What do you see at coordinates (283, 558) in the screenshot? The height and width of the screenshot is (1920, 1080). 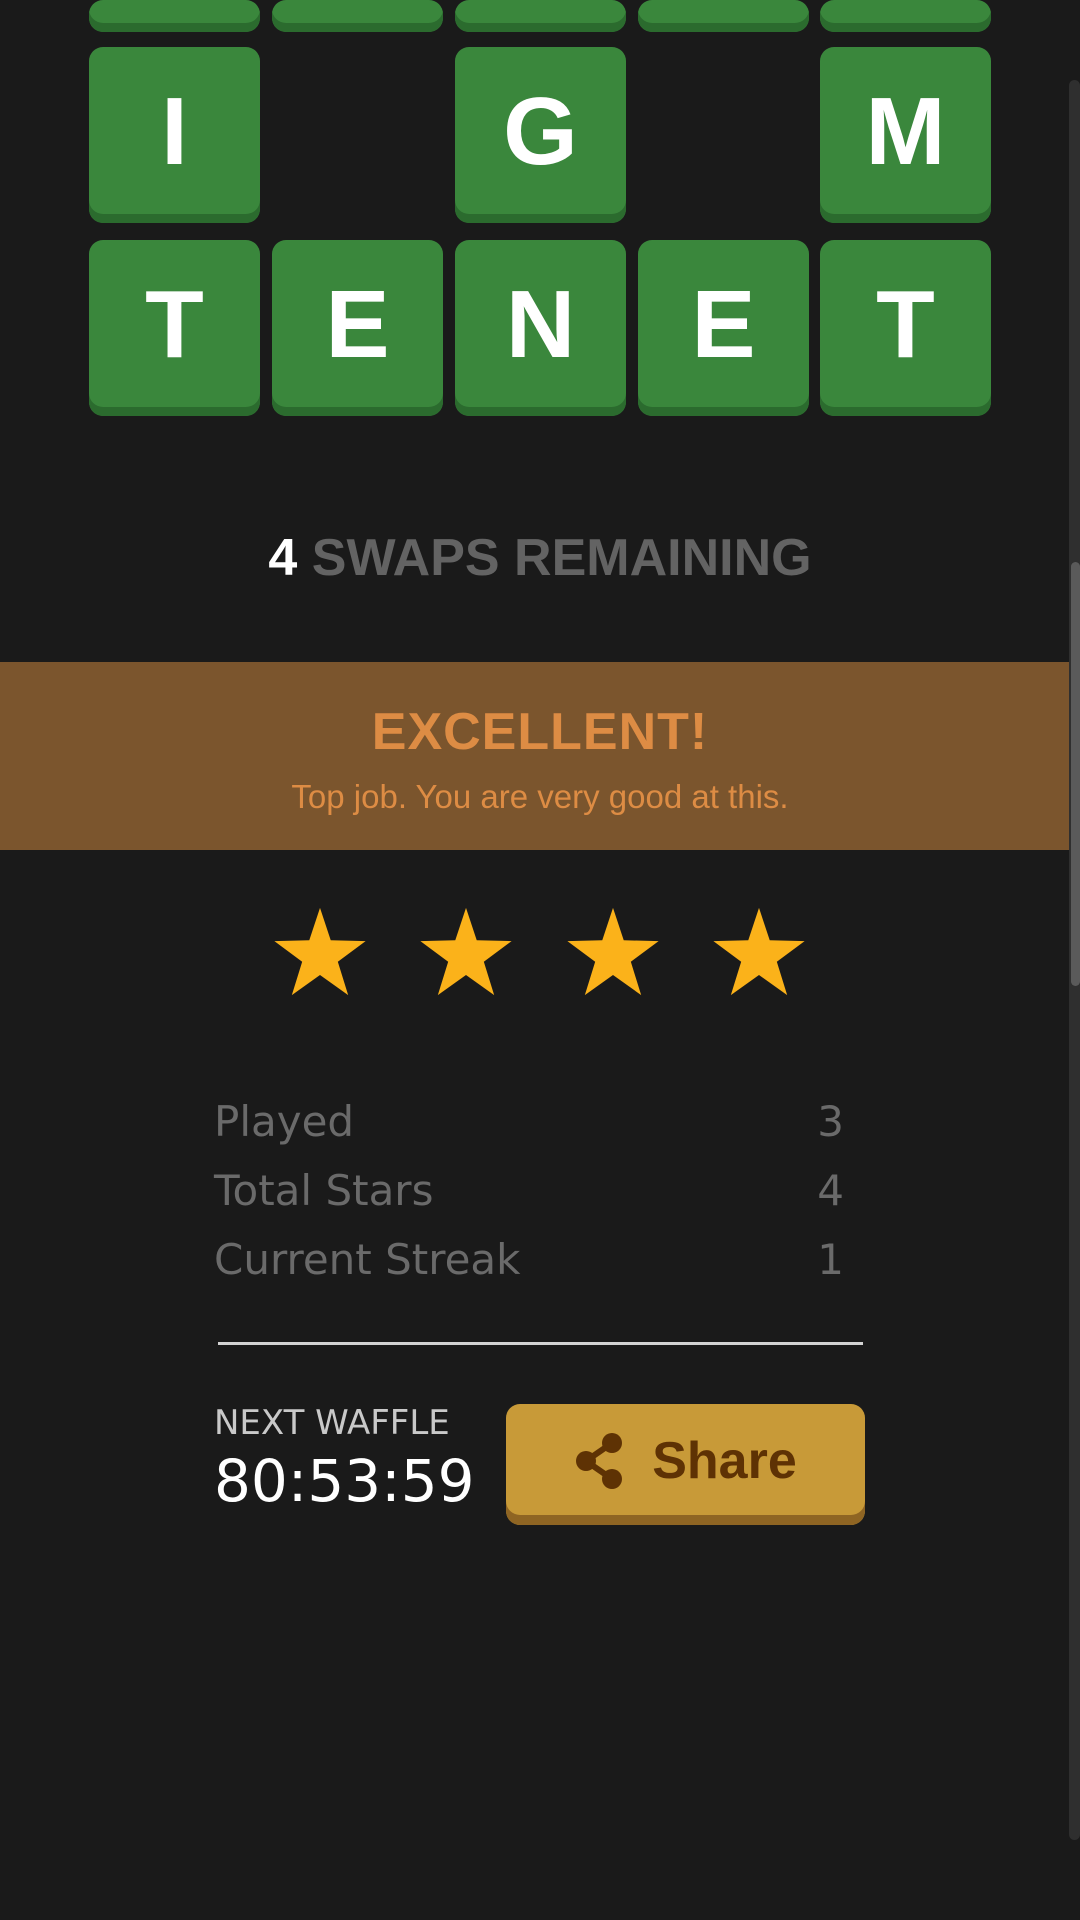 I see `swaps-count: 4` at bounding box center [283, 558].